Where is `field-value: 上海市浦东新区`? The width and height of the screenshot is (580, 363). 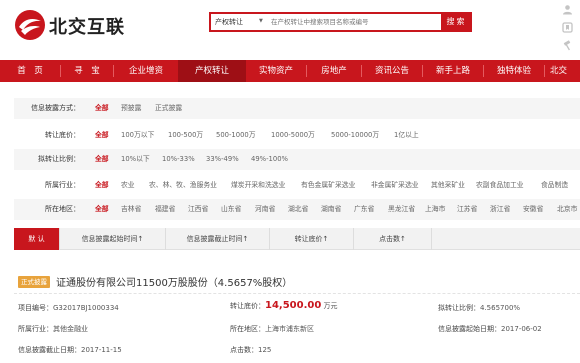
field-value: 上海市浦东新区 is located at coordinates (289, 329).